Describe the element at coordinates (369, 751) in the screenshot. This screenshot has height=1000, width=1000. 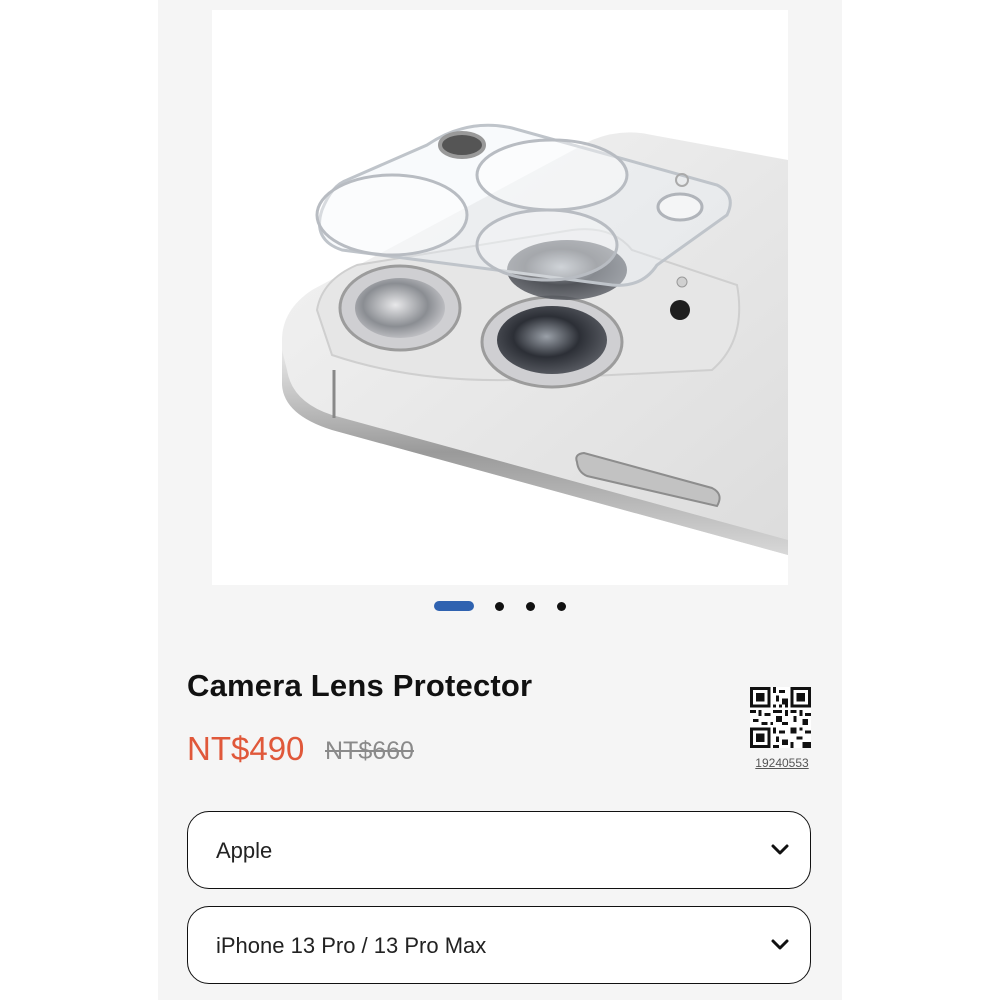
I see `original-price: NT$660` at that location.